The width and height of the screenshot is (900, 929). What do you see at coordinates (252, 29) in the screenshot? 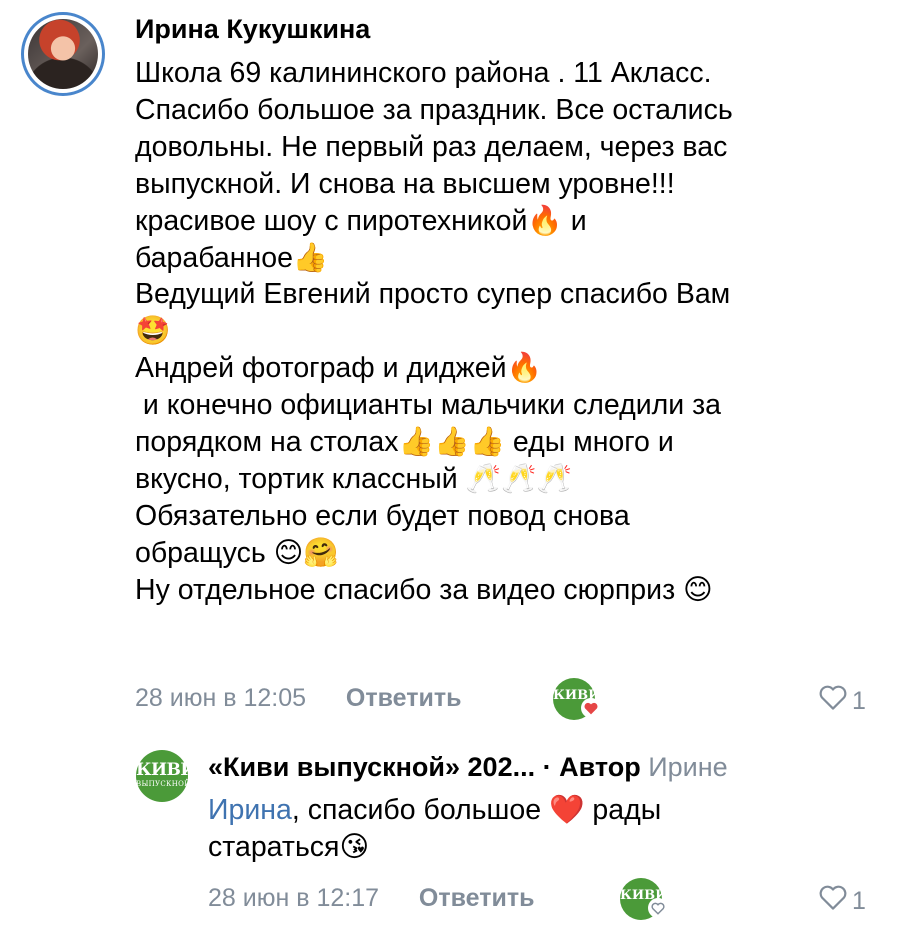
I see `comment-author: Ирина Кукушкина` at bounding box center [252, 29].